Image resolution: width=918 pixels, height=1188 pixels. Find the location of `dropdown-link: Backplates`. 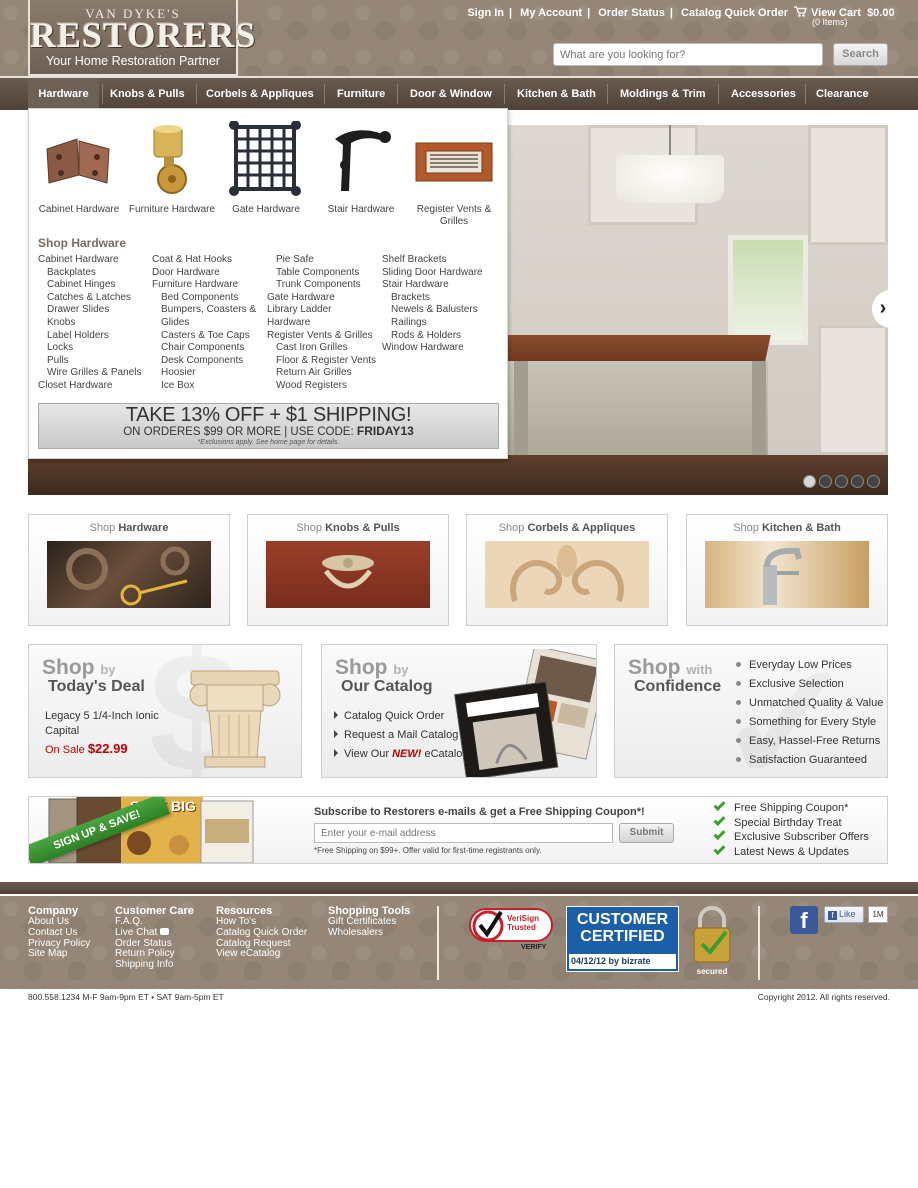

dropdown-link: Backplates is located at coordinates (89, 273).